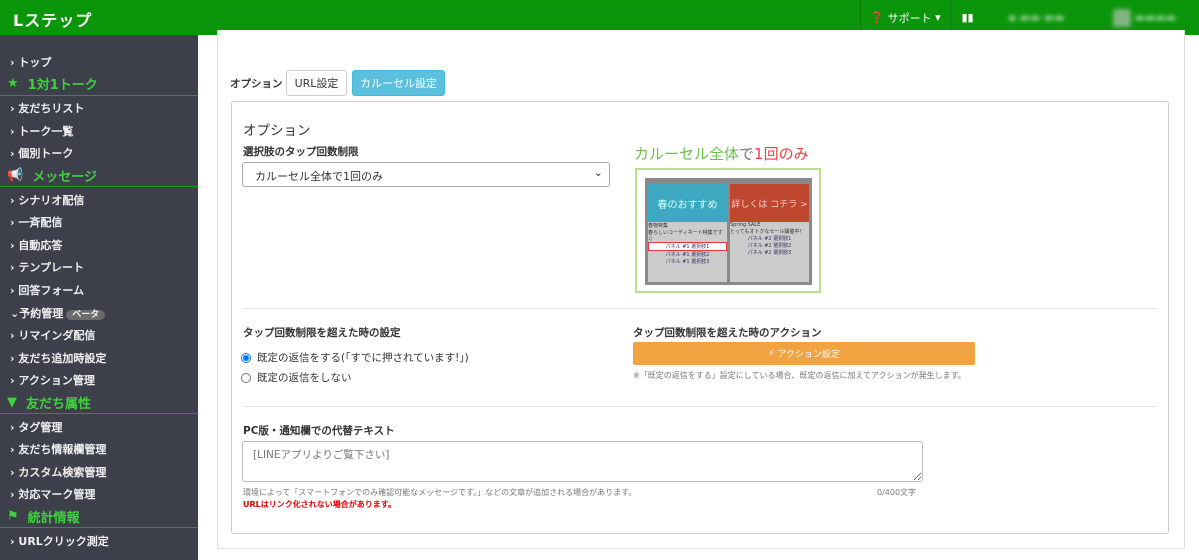 This screenshot has width=1199, height=560. What do you see at coordinates (52, 19) in the screenshot?
I see `logo: Lステップ` at bounding box center [52, 19].